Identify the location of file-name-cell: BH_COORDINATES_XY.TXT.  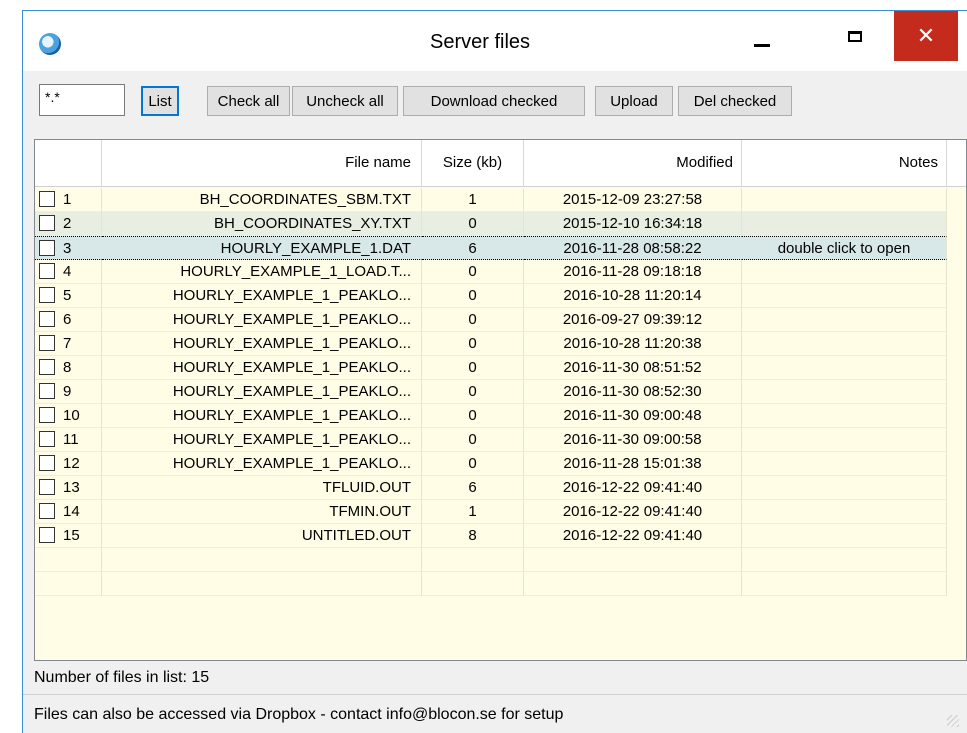
(262, 224).